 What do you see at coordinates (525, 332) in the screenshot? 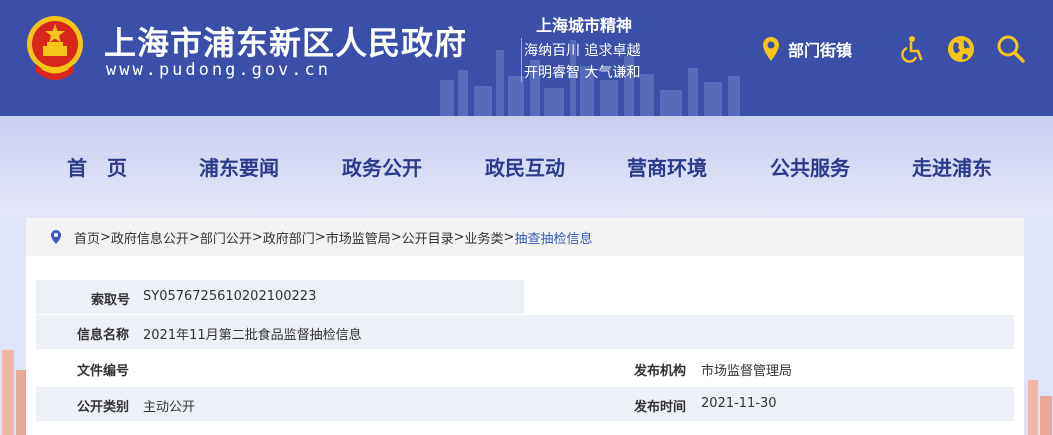
I see `info-row-name: 信息名称 2021年11月第二批食品监督抽检信息` at bounding box center [525, 332].